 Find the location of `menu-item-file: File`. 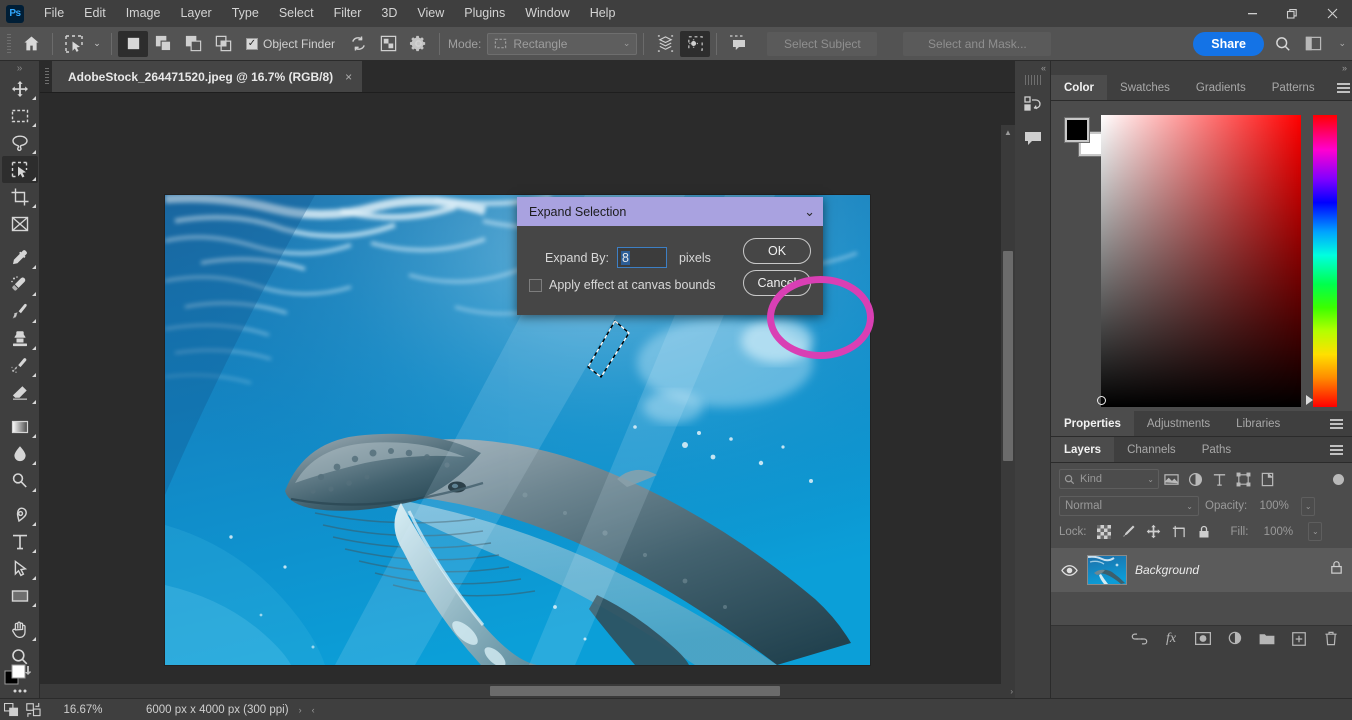

menu-item-file: File is located at coordinates (54, 13).